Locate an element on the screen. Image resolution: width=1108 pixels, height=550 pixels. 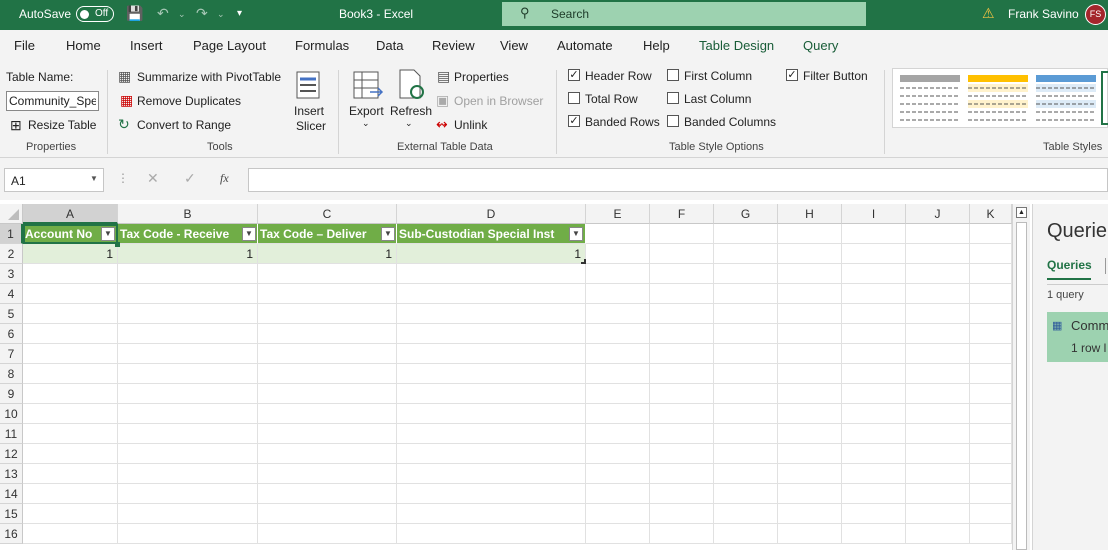
insert-function-icon: fx is located at coordinates (224, 178).